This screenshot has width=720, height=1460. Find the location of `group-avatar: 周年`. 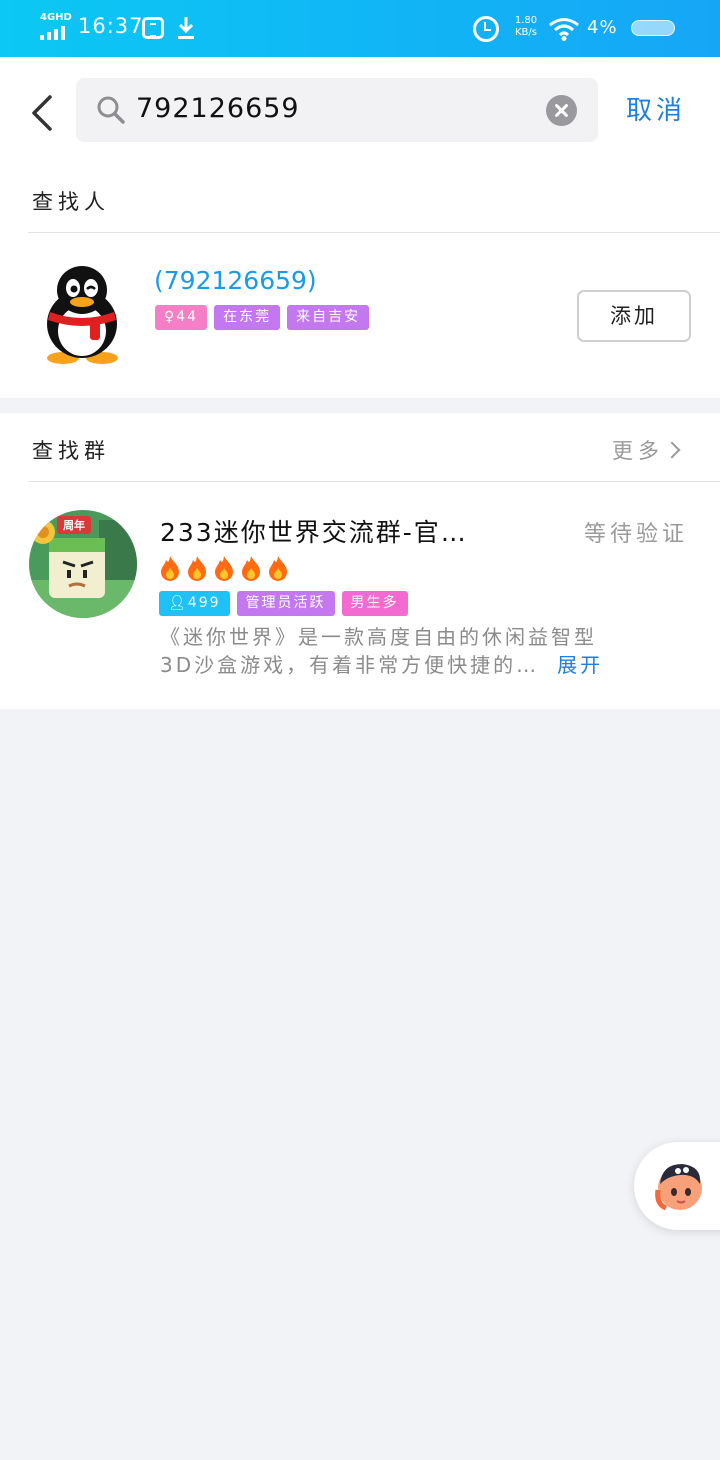

group-avatar: 周年 is located at coordinates (83, 564).